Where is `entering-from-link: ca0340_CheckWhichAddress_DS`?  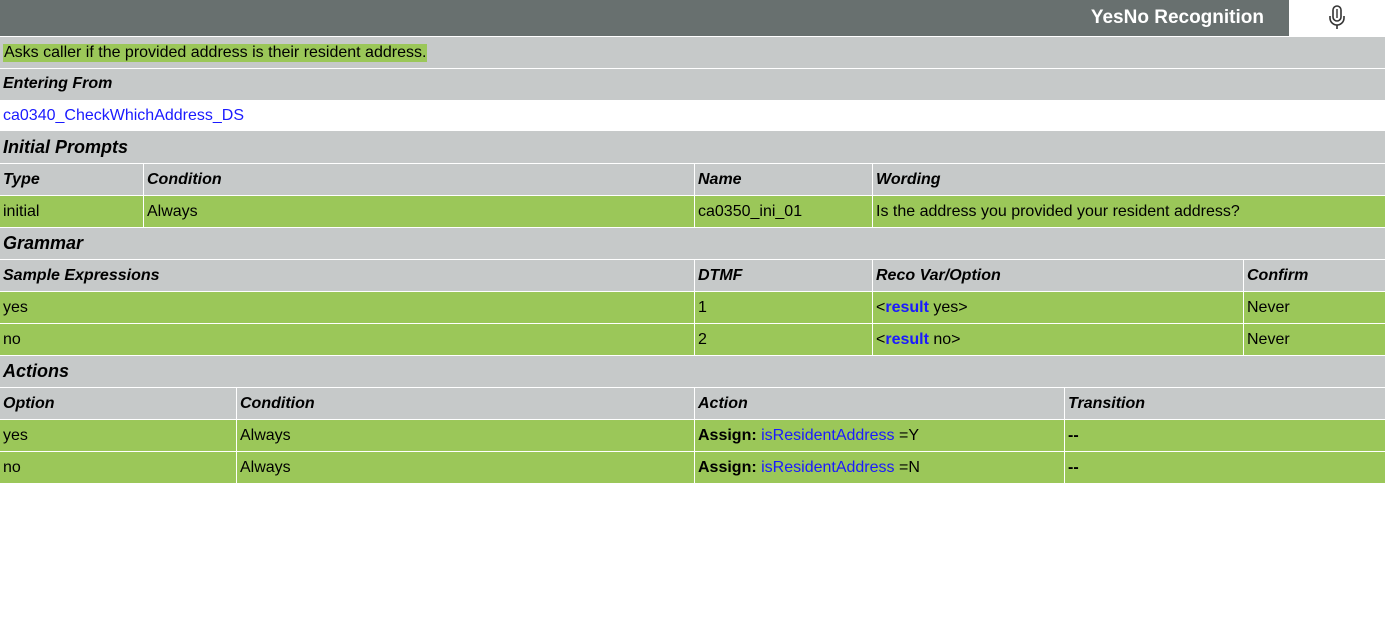
entering-from-link: ca0340_CheckWhichAddress_DS is located at coordinates (692, 115).